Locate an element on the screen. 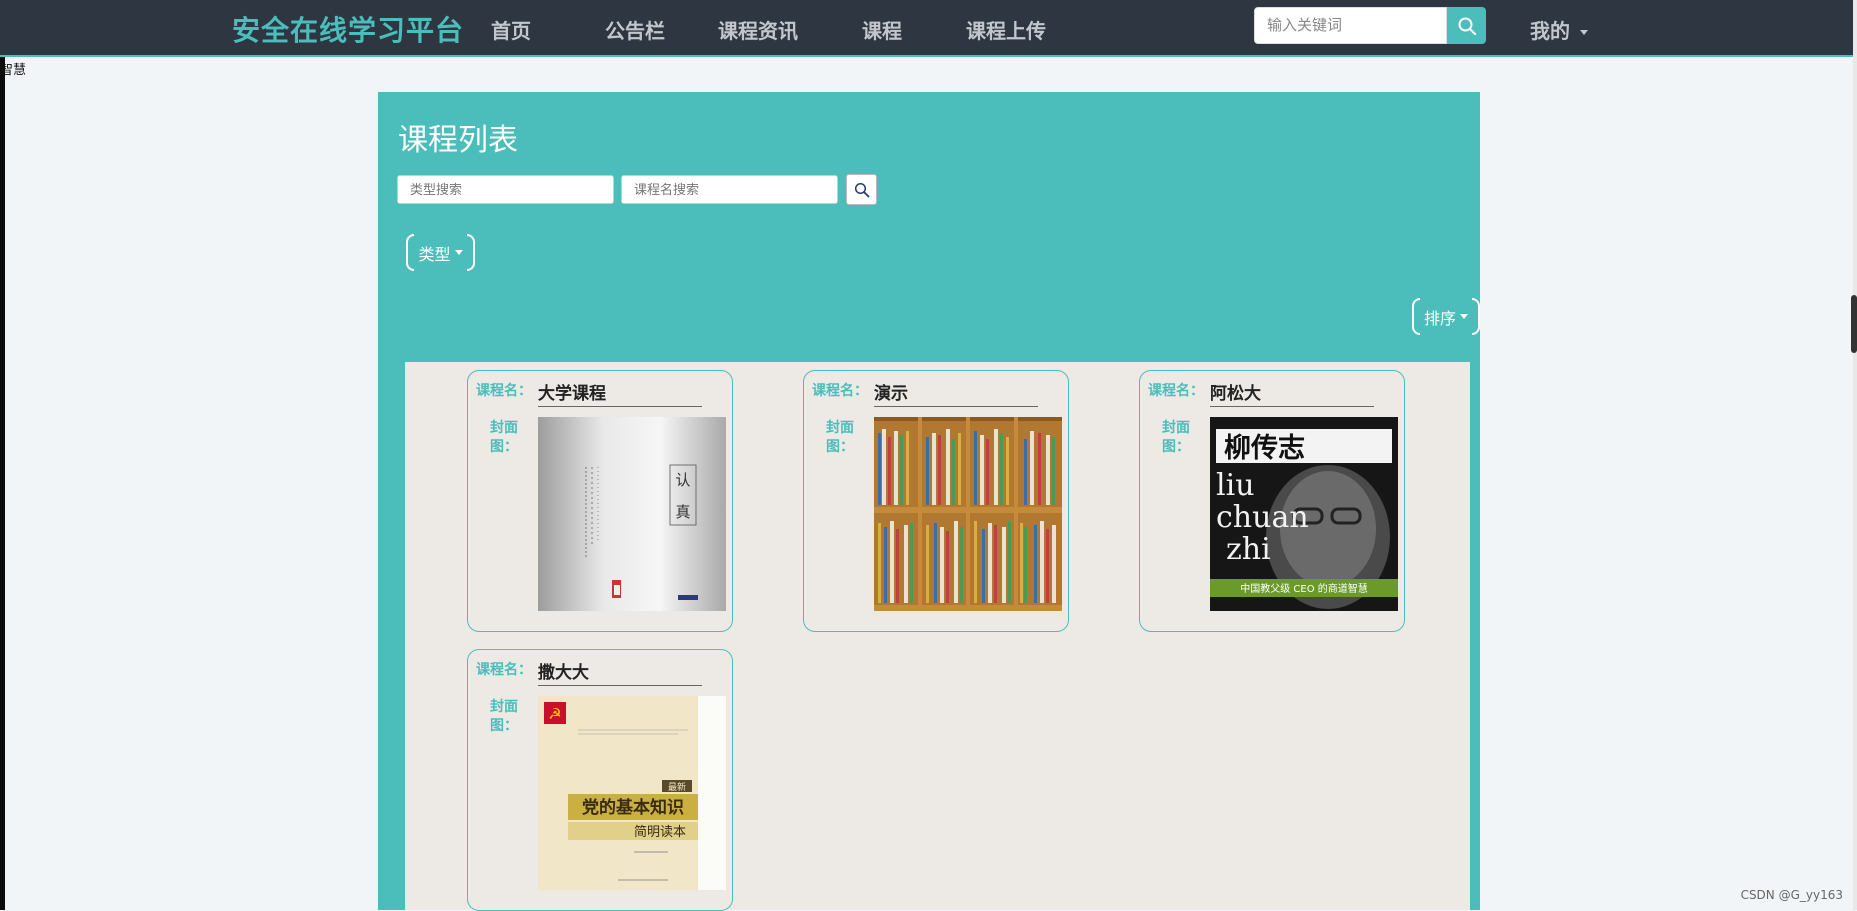 Image resolution: width=1857 pixels, height=911 pixels. filter-search-button is located at coordinates (861, 189).